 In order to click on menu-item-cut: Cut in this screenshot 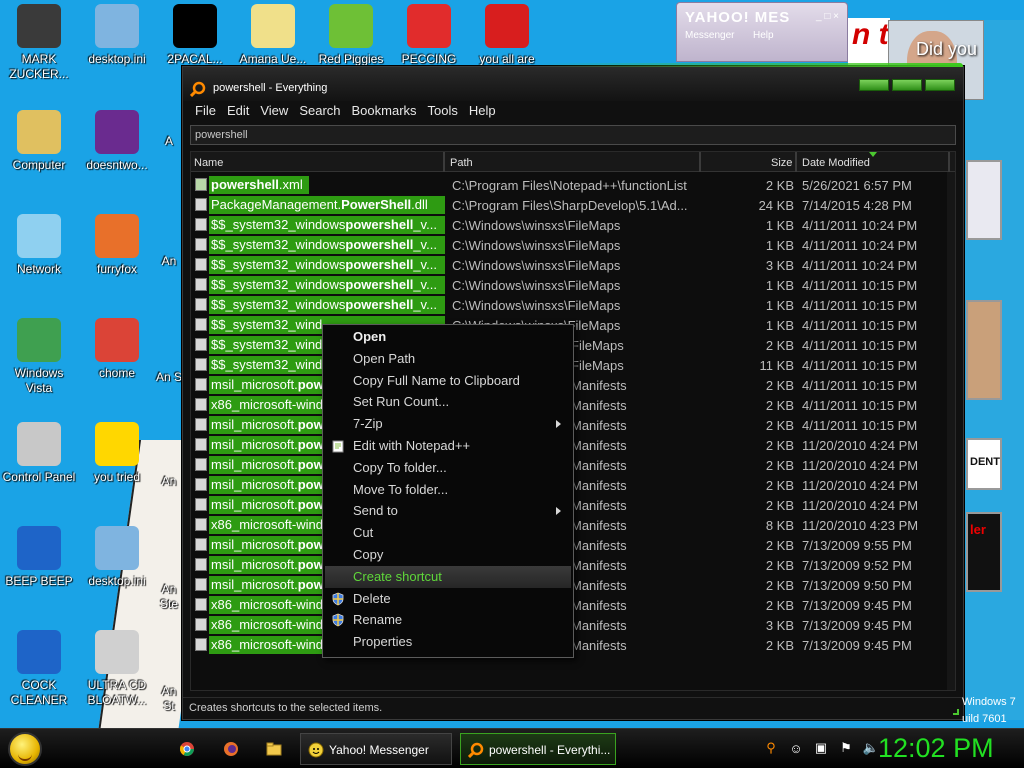, I will do `click(448, 533)`.